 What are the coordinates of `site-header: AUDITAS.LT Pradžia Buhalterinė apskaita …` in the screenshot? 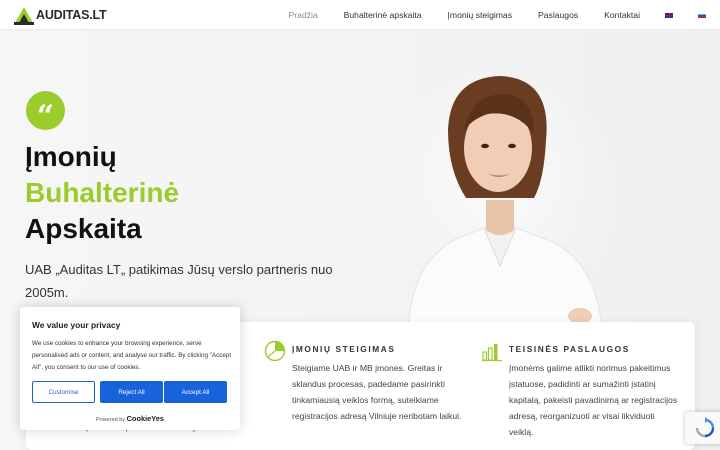 It's located at (360, 15).